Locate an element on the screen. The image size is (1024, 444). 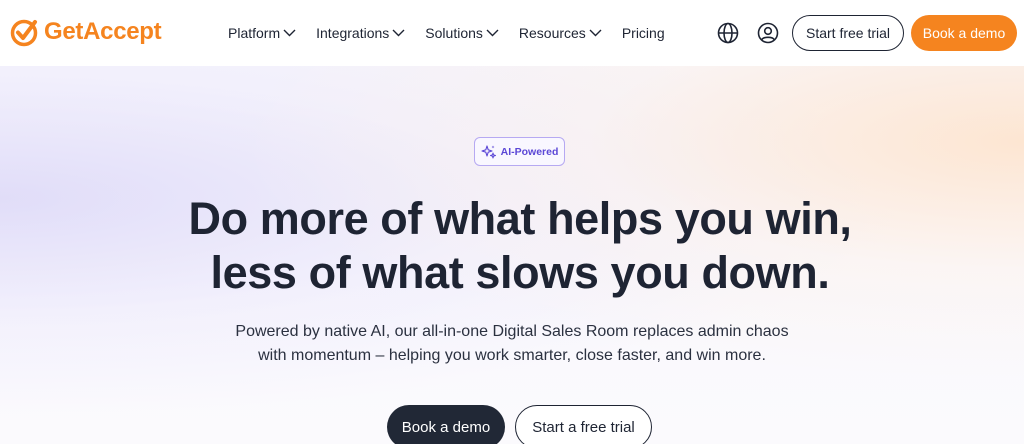
nav-item-label: Integrations is located at coordinates (353, 33).